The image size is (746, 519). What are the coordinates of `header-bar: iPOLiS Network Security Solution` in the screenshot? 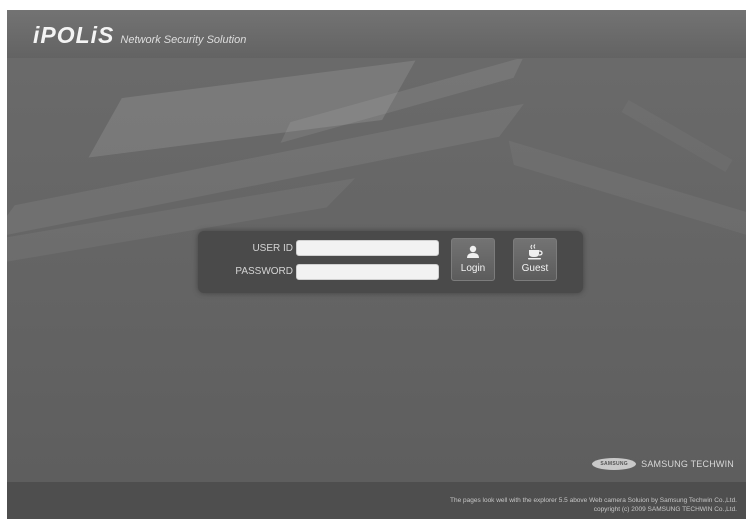 It's located at (376, 34).